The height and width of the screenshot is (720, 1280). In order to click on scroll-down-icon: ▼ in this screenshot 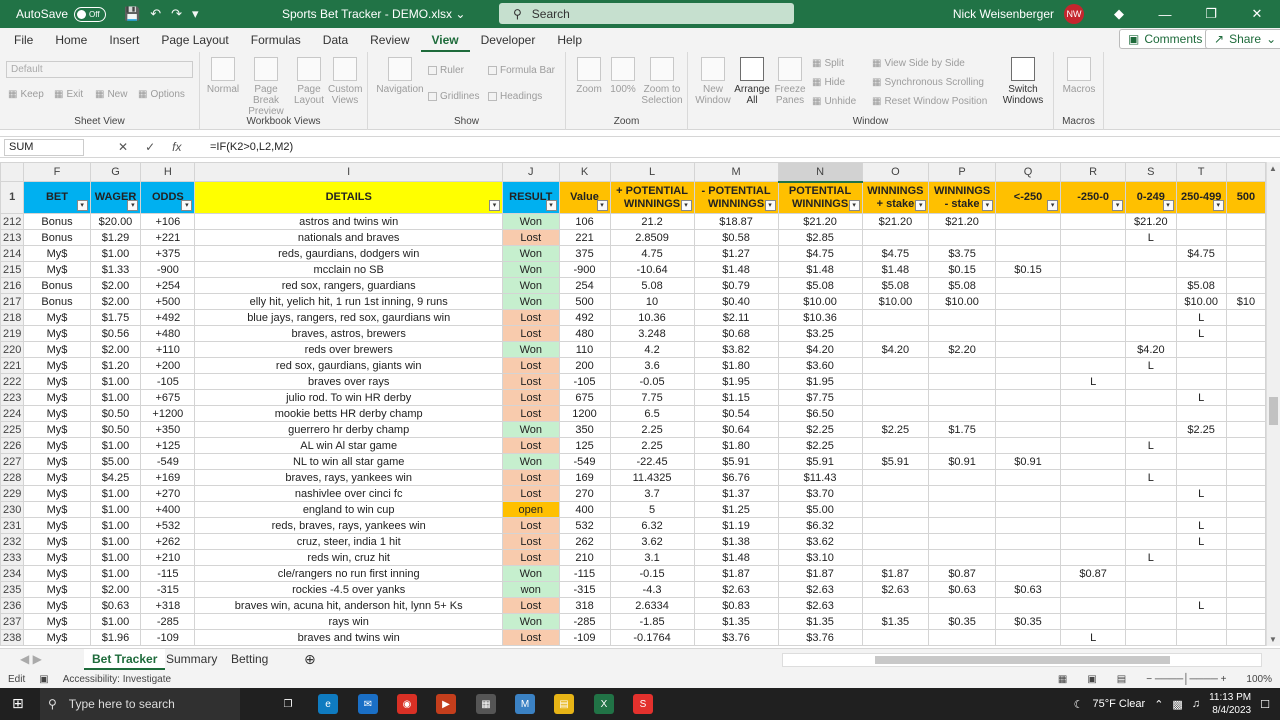, I will do `click(1273, 639)`.